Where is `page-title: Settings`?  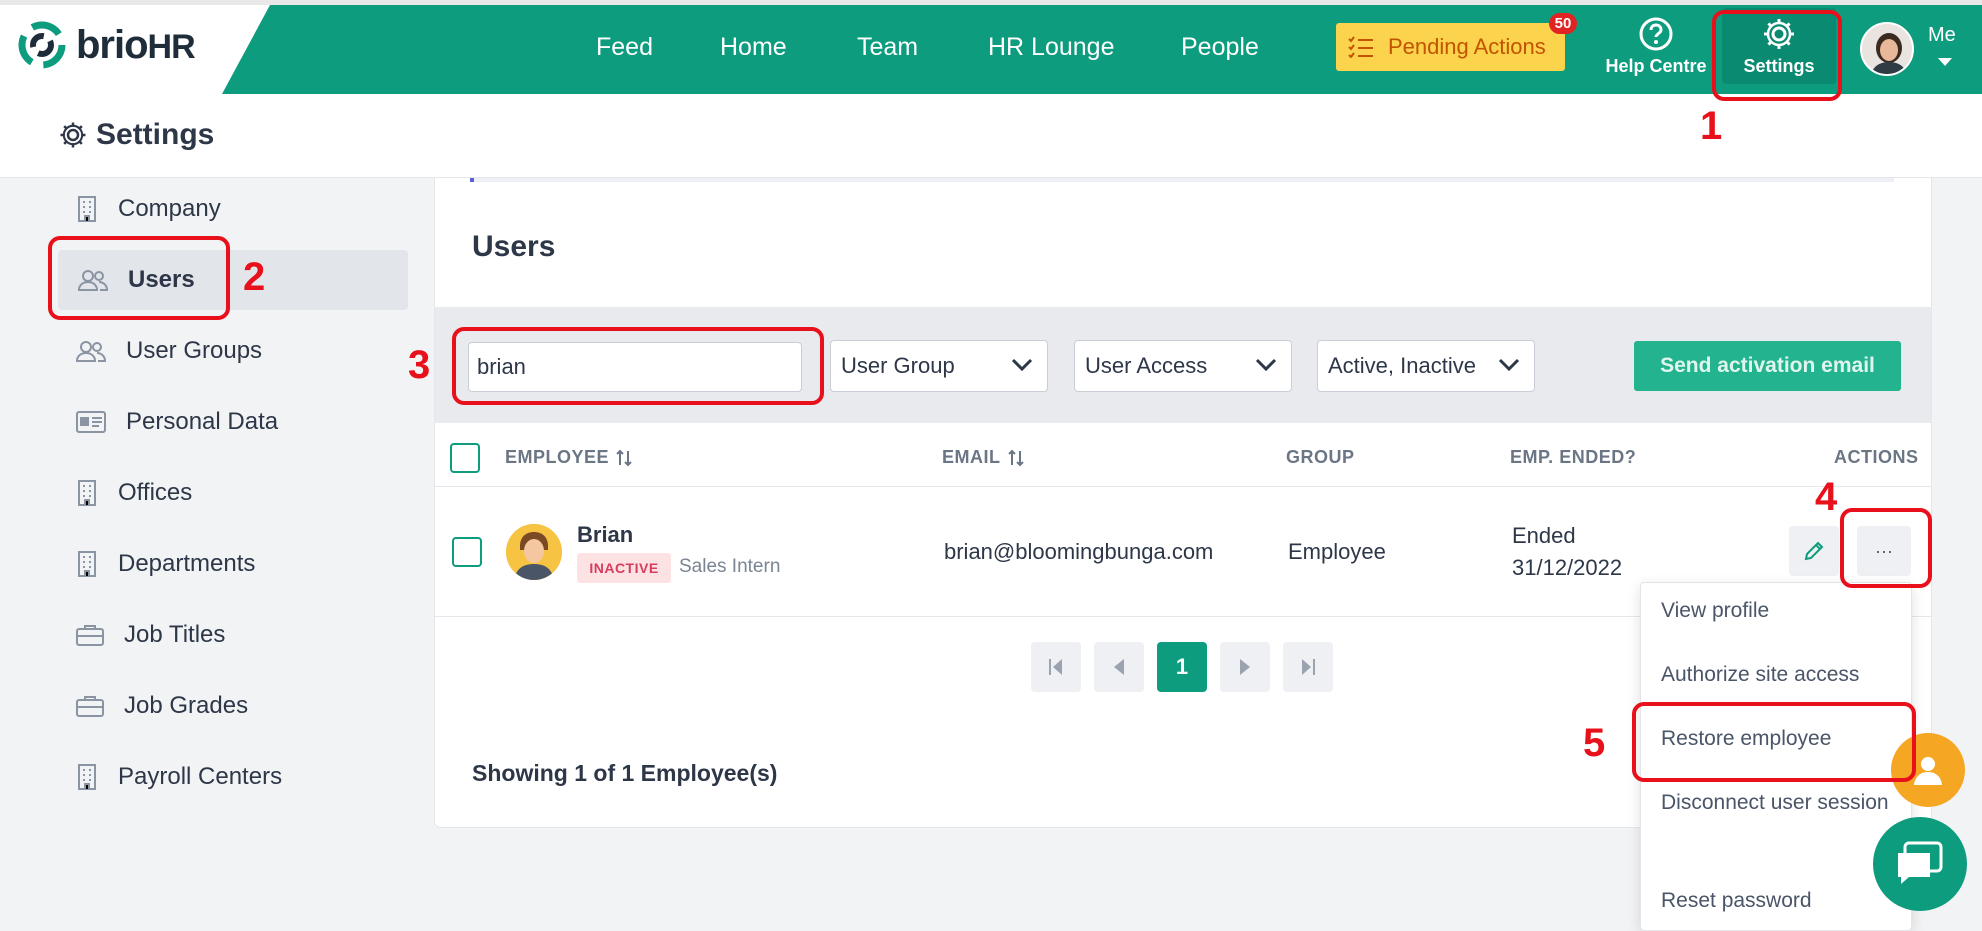 page-title: Settings is located at coordinates (136, 135).